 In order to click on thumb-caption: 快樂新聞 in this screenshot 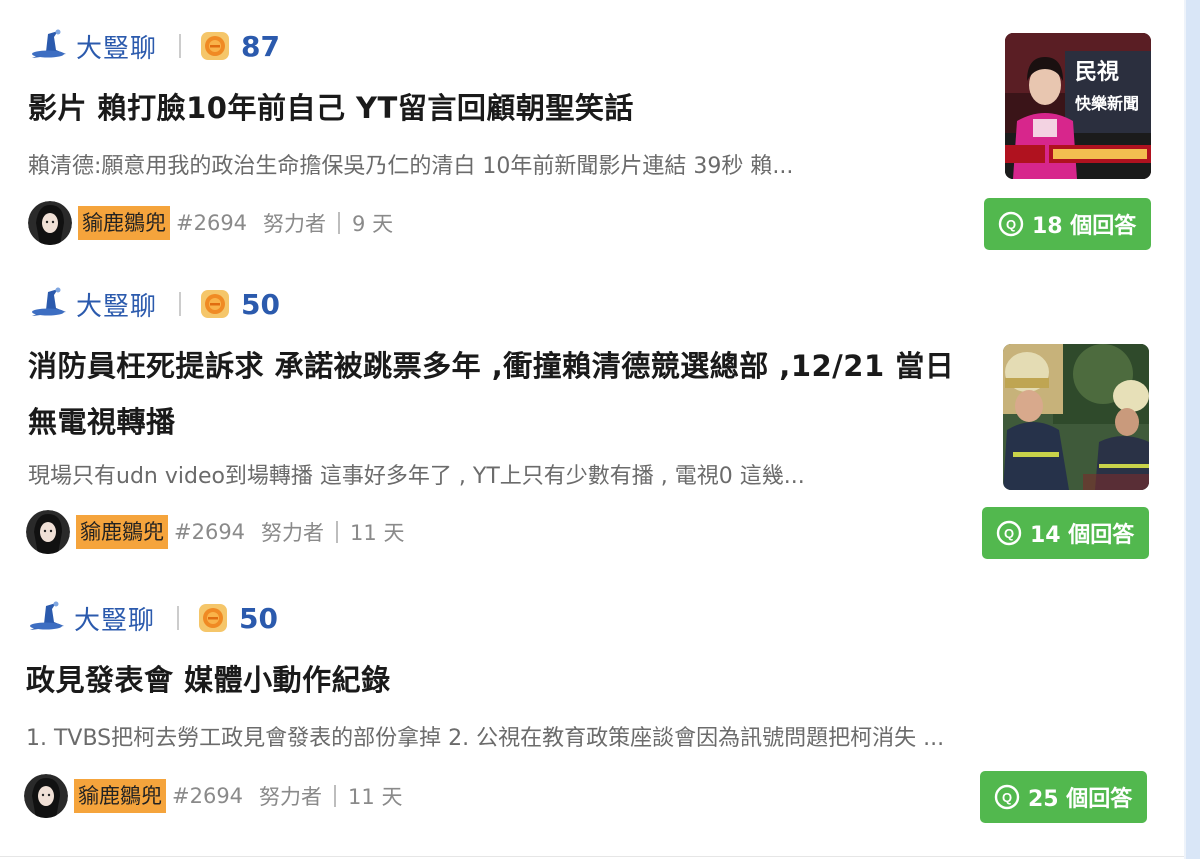, I will do `click(1107, 103)`.